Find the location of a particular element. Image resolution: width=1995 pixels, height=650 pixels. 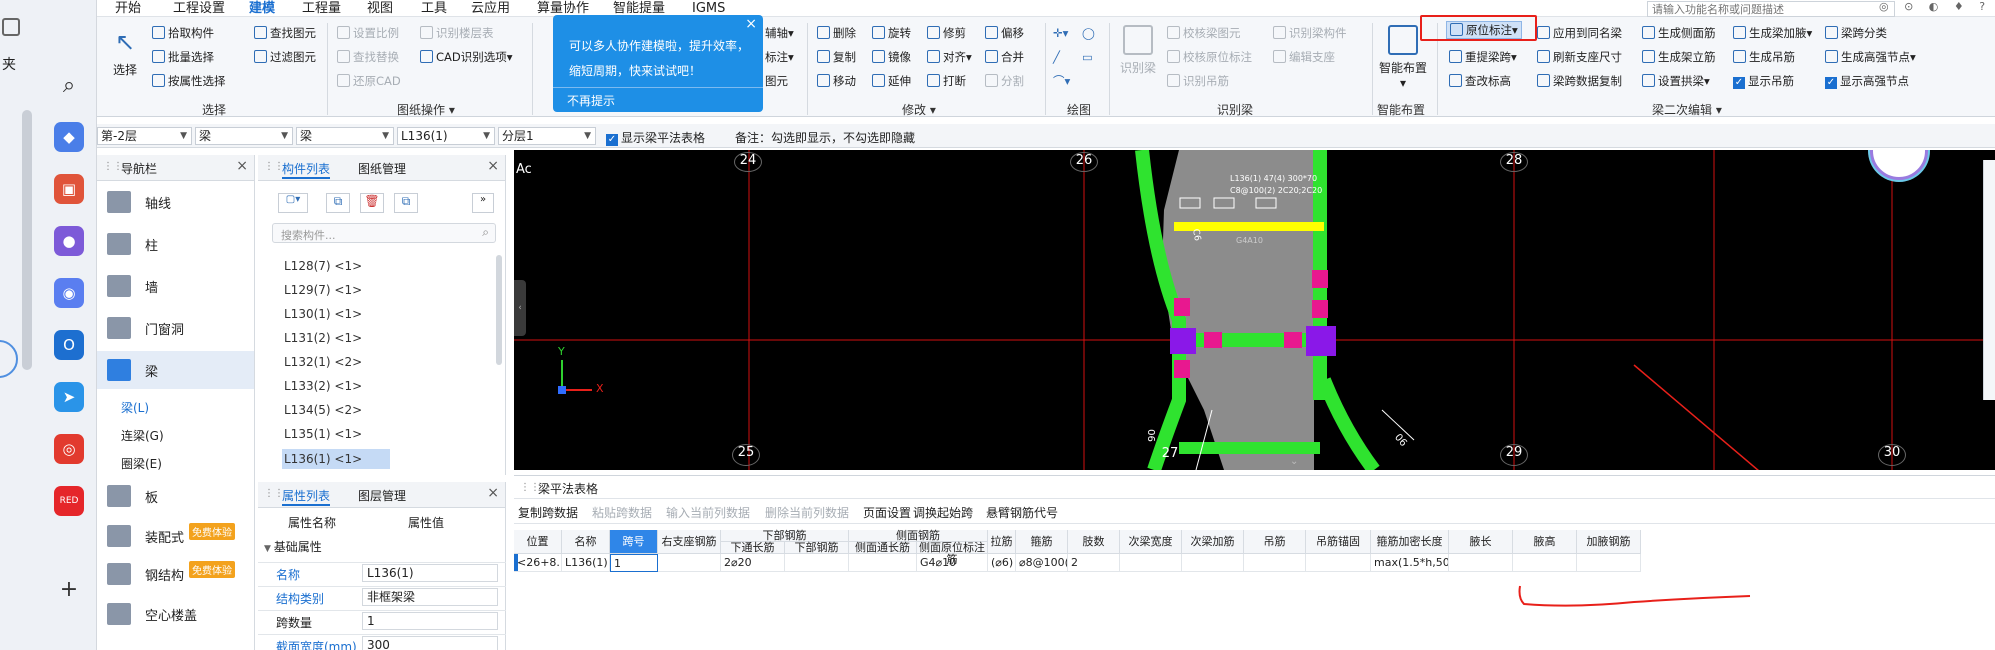

paste-span-data-button: 粘贴跨数据 is located at coordinates (622, 512).